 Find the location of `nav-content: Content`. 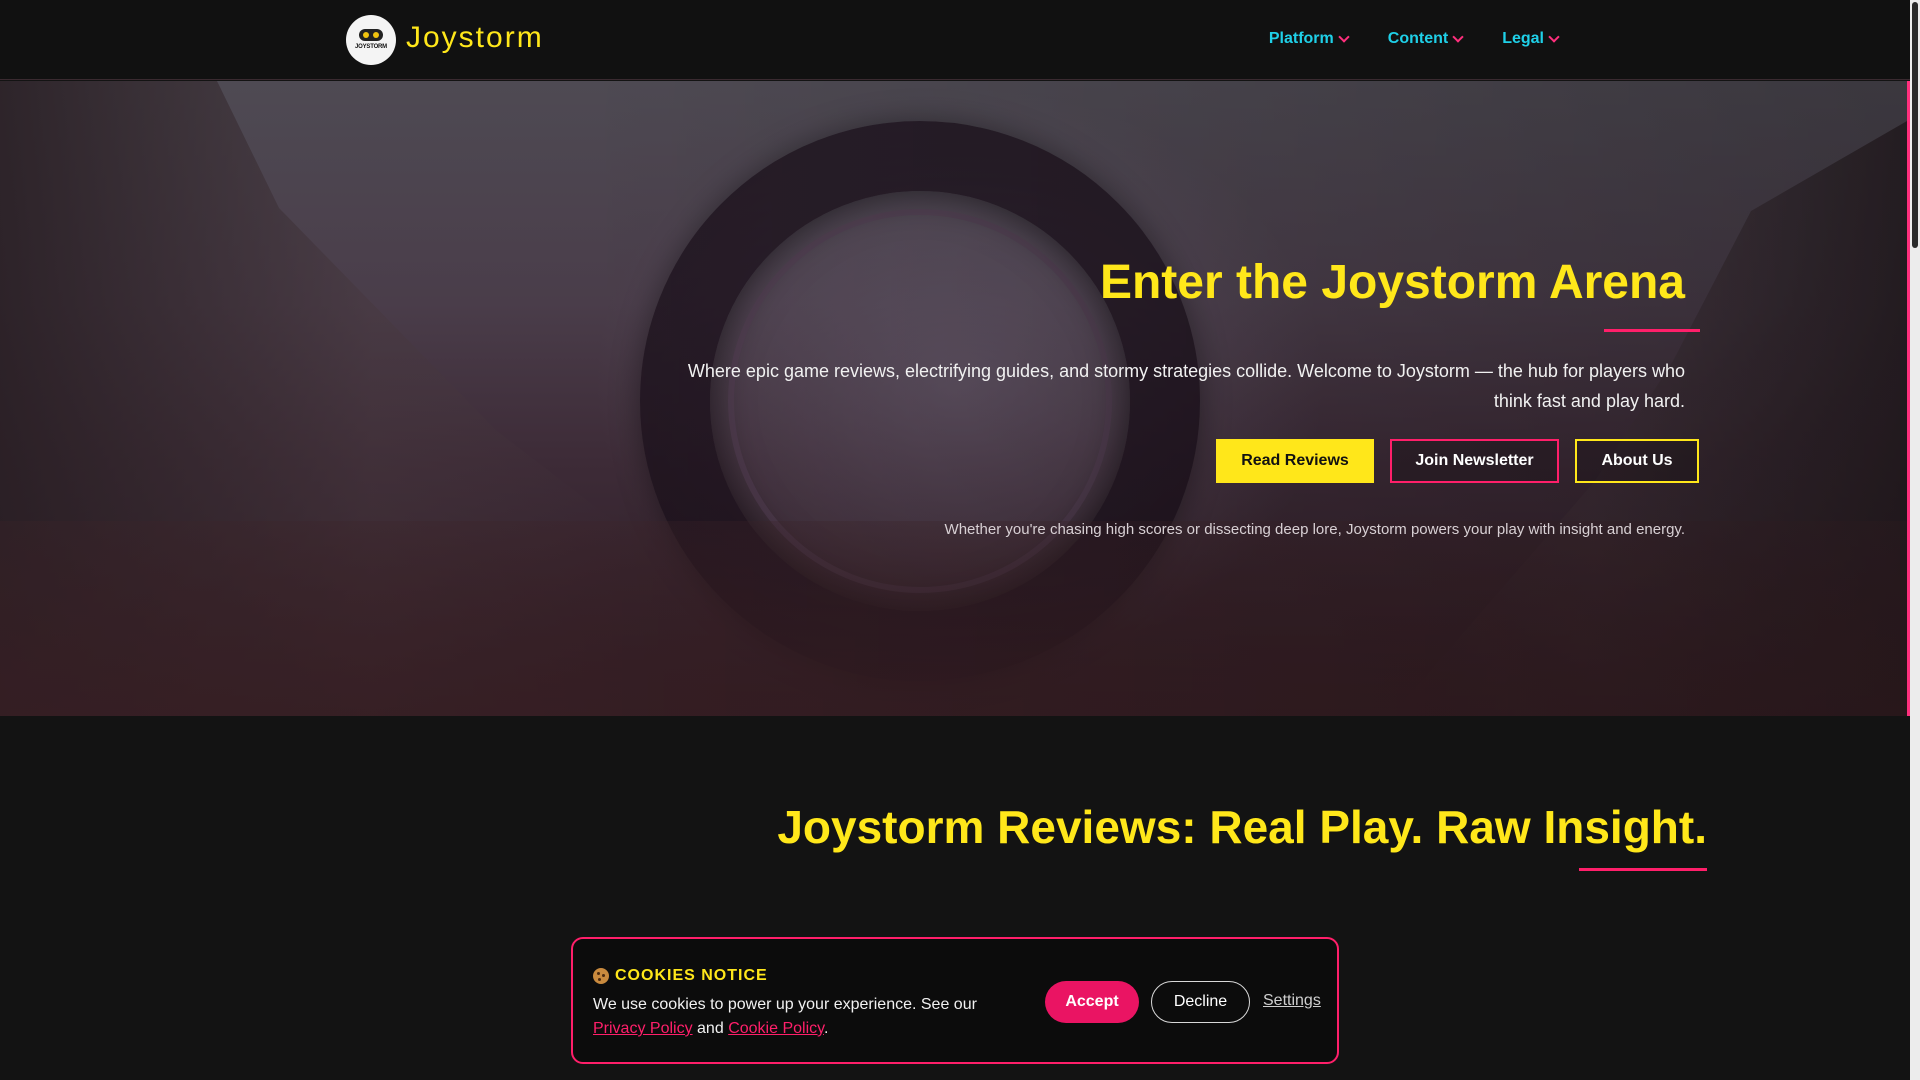

nav-content: Content is located at coordinates (1425, 39).